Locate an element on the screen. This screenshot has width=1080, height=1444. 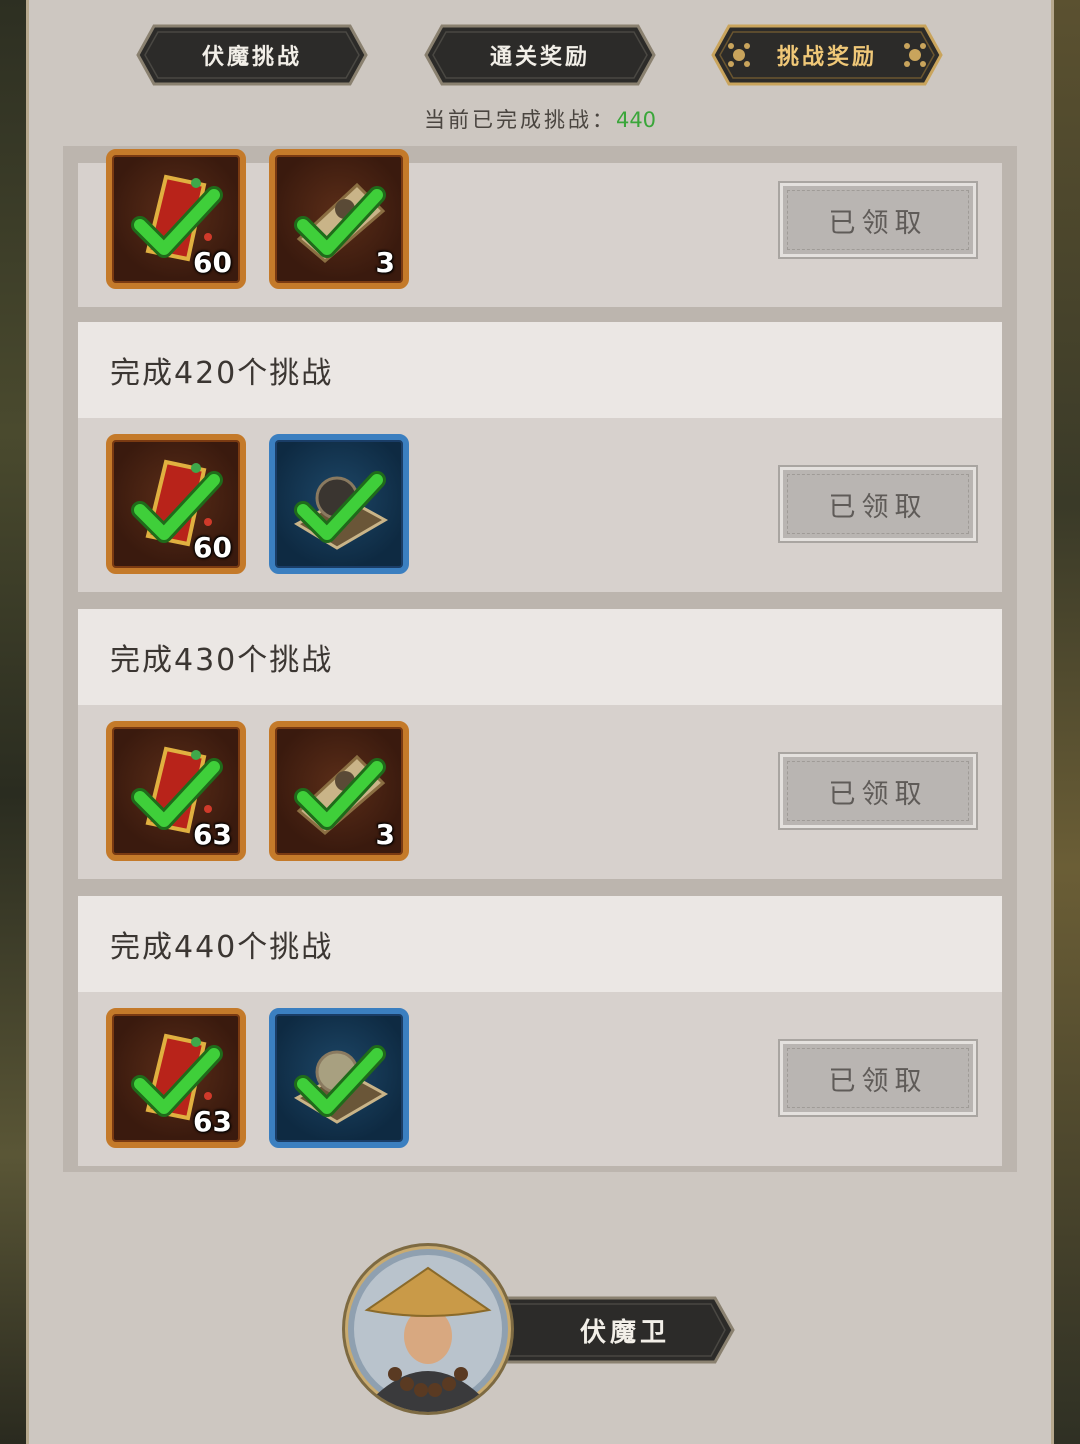
background-right is located at coordinates (1065, 722).